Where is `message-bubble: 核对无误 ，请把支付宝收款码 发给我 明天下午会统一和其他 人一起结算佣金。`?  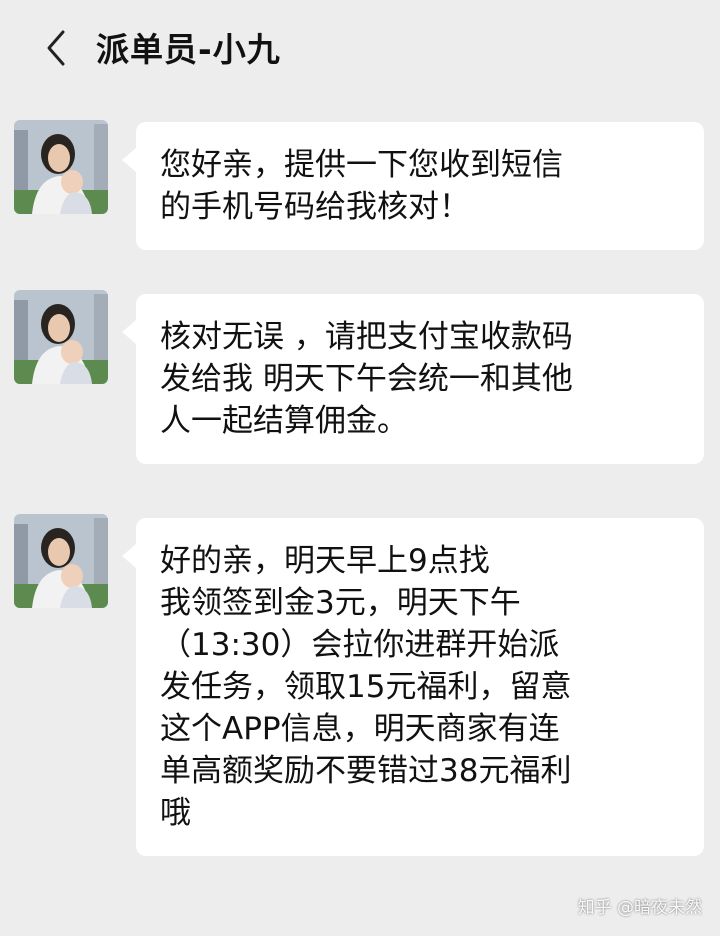
message-bubble: 核对无误 ，请把支付宝收款码 发给我 明天下午会统一和其他 人一起结算佣金。 is located at coordinates (413, 379).